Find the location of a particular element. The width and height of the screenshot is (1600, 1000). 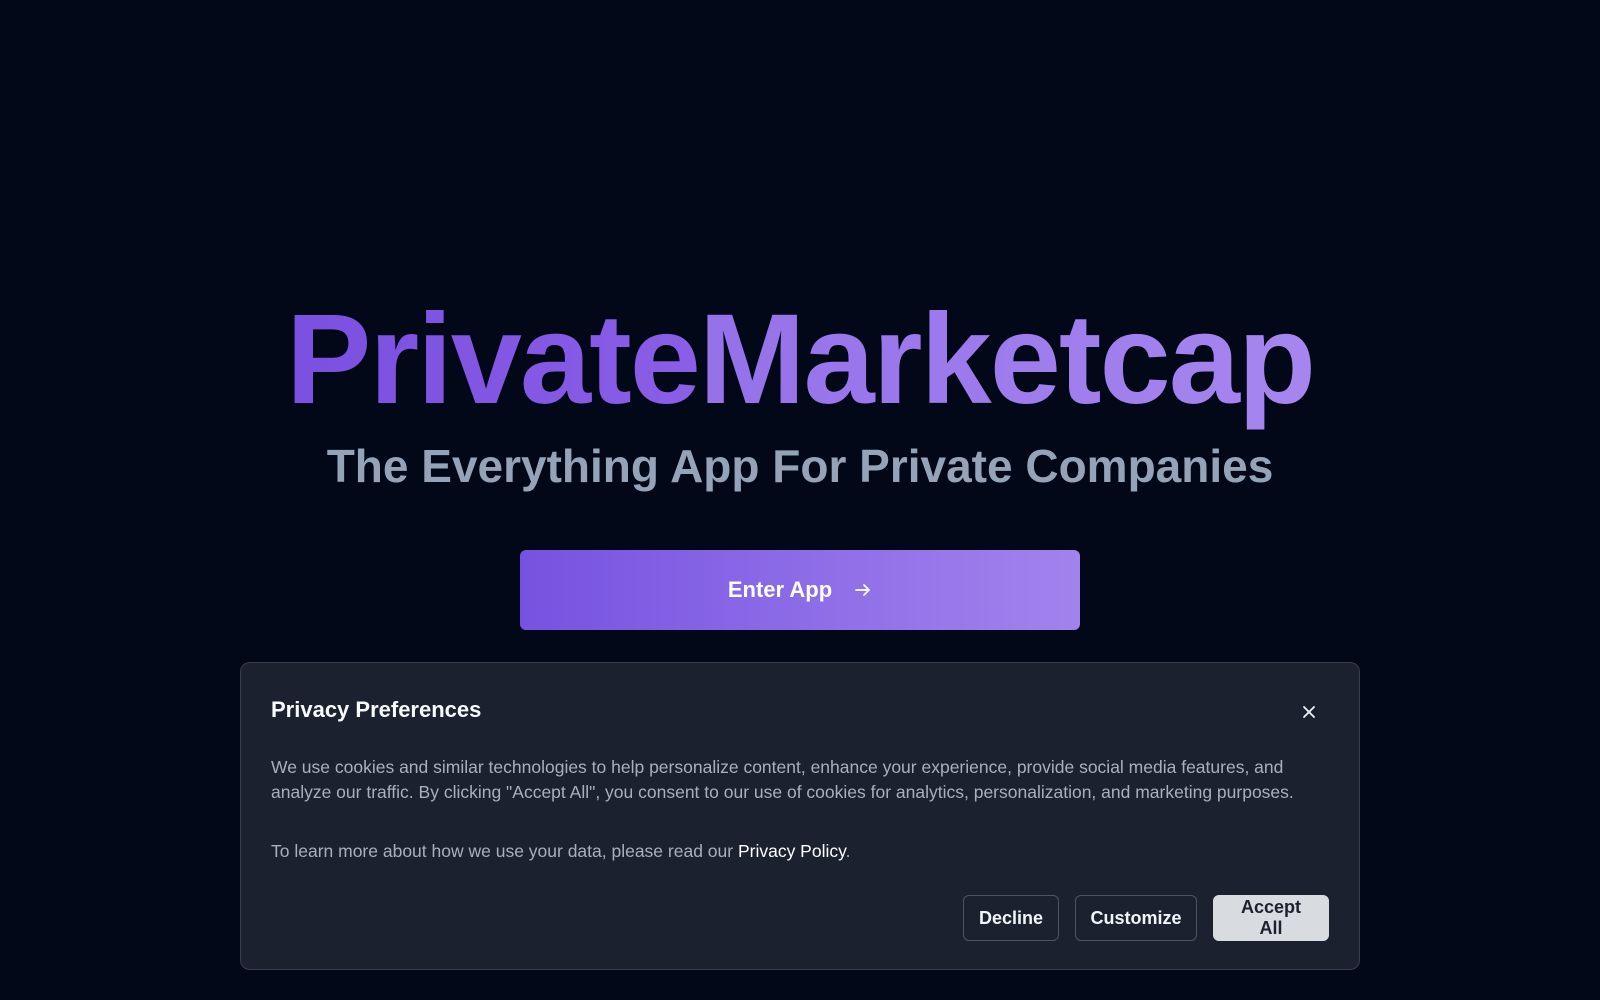

close-banner-button is located at coordinates (1309, 713).